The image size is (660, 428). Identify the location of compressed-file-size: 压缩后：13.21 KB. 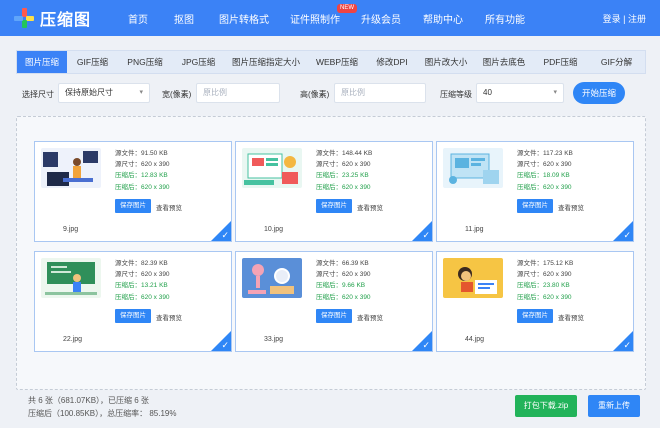
(141, 286).